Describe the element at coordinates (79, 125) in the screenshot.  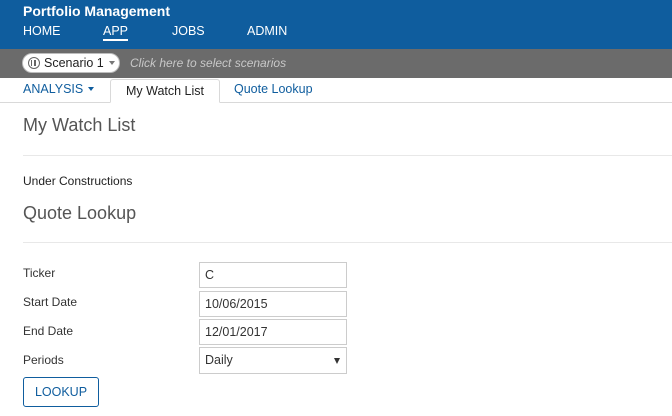
I see `watch-list-heading: My Watch List` at that location.